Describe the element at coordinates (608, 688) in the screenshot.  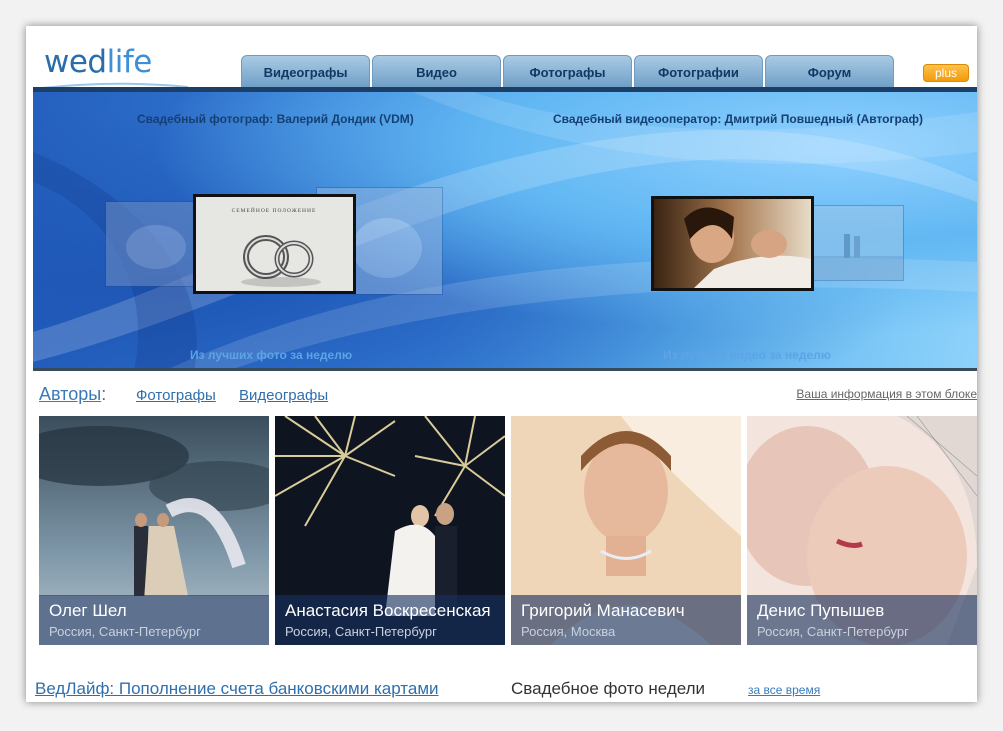
I see `photo-of-week-title: Свадебное фото недели` at that location.